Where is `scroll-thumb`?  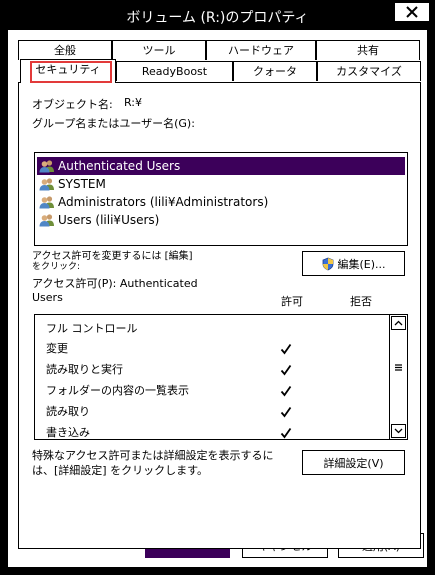
scroll-thumb is located at coordinates (398, 367).